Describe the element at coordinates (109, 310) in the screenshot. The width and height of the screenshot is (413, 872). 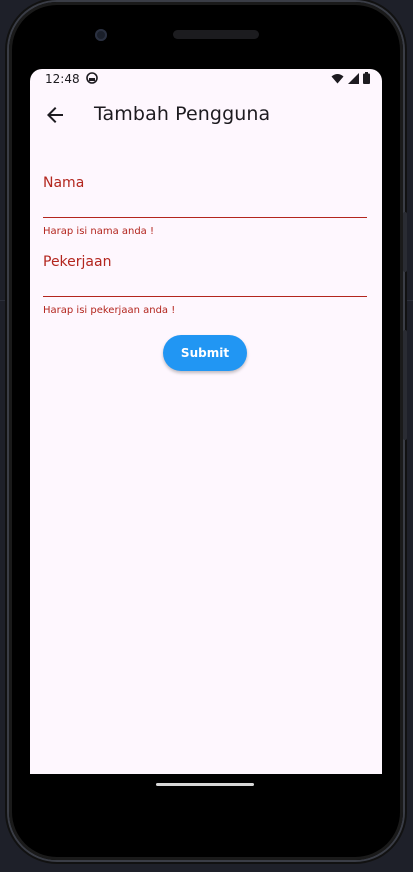
I see `job-error-text: Harap isi pekerjaan anda !` at that location.